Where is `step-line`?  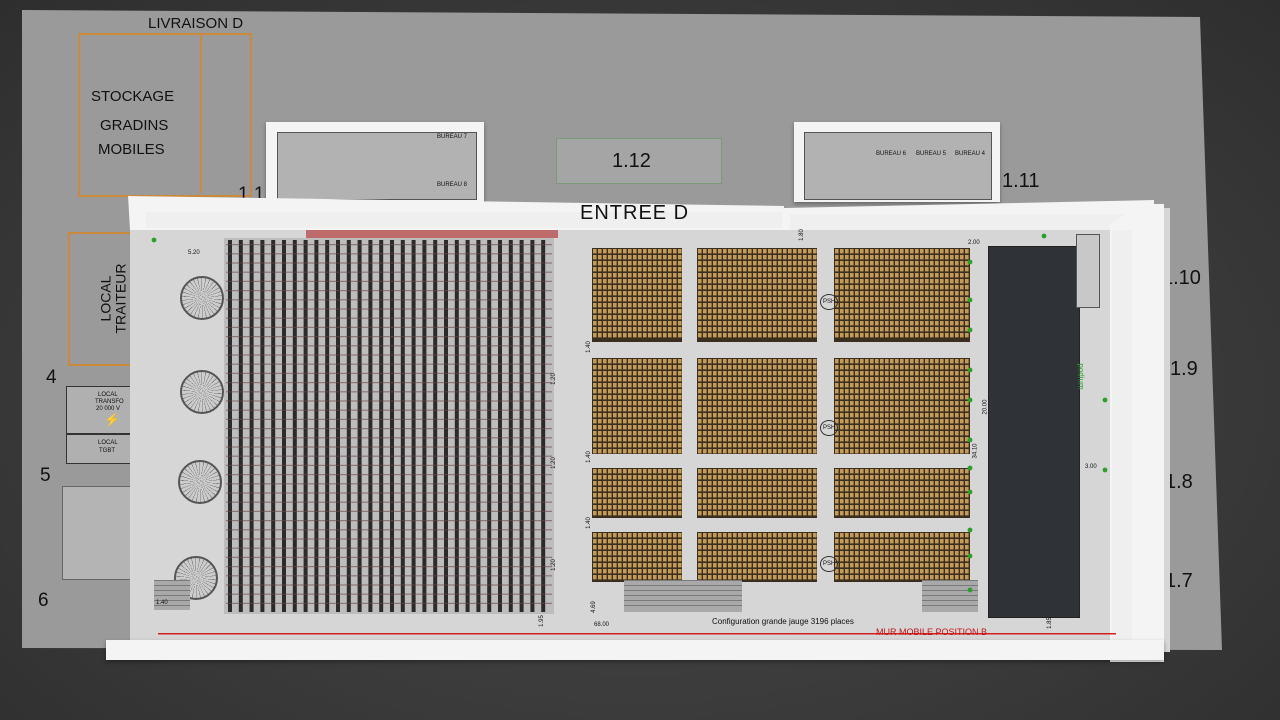 step-line is located at coordinates (683, 585).